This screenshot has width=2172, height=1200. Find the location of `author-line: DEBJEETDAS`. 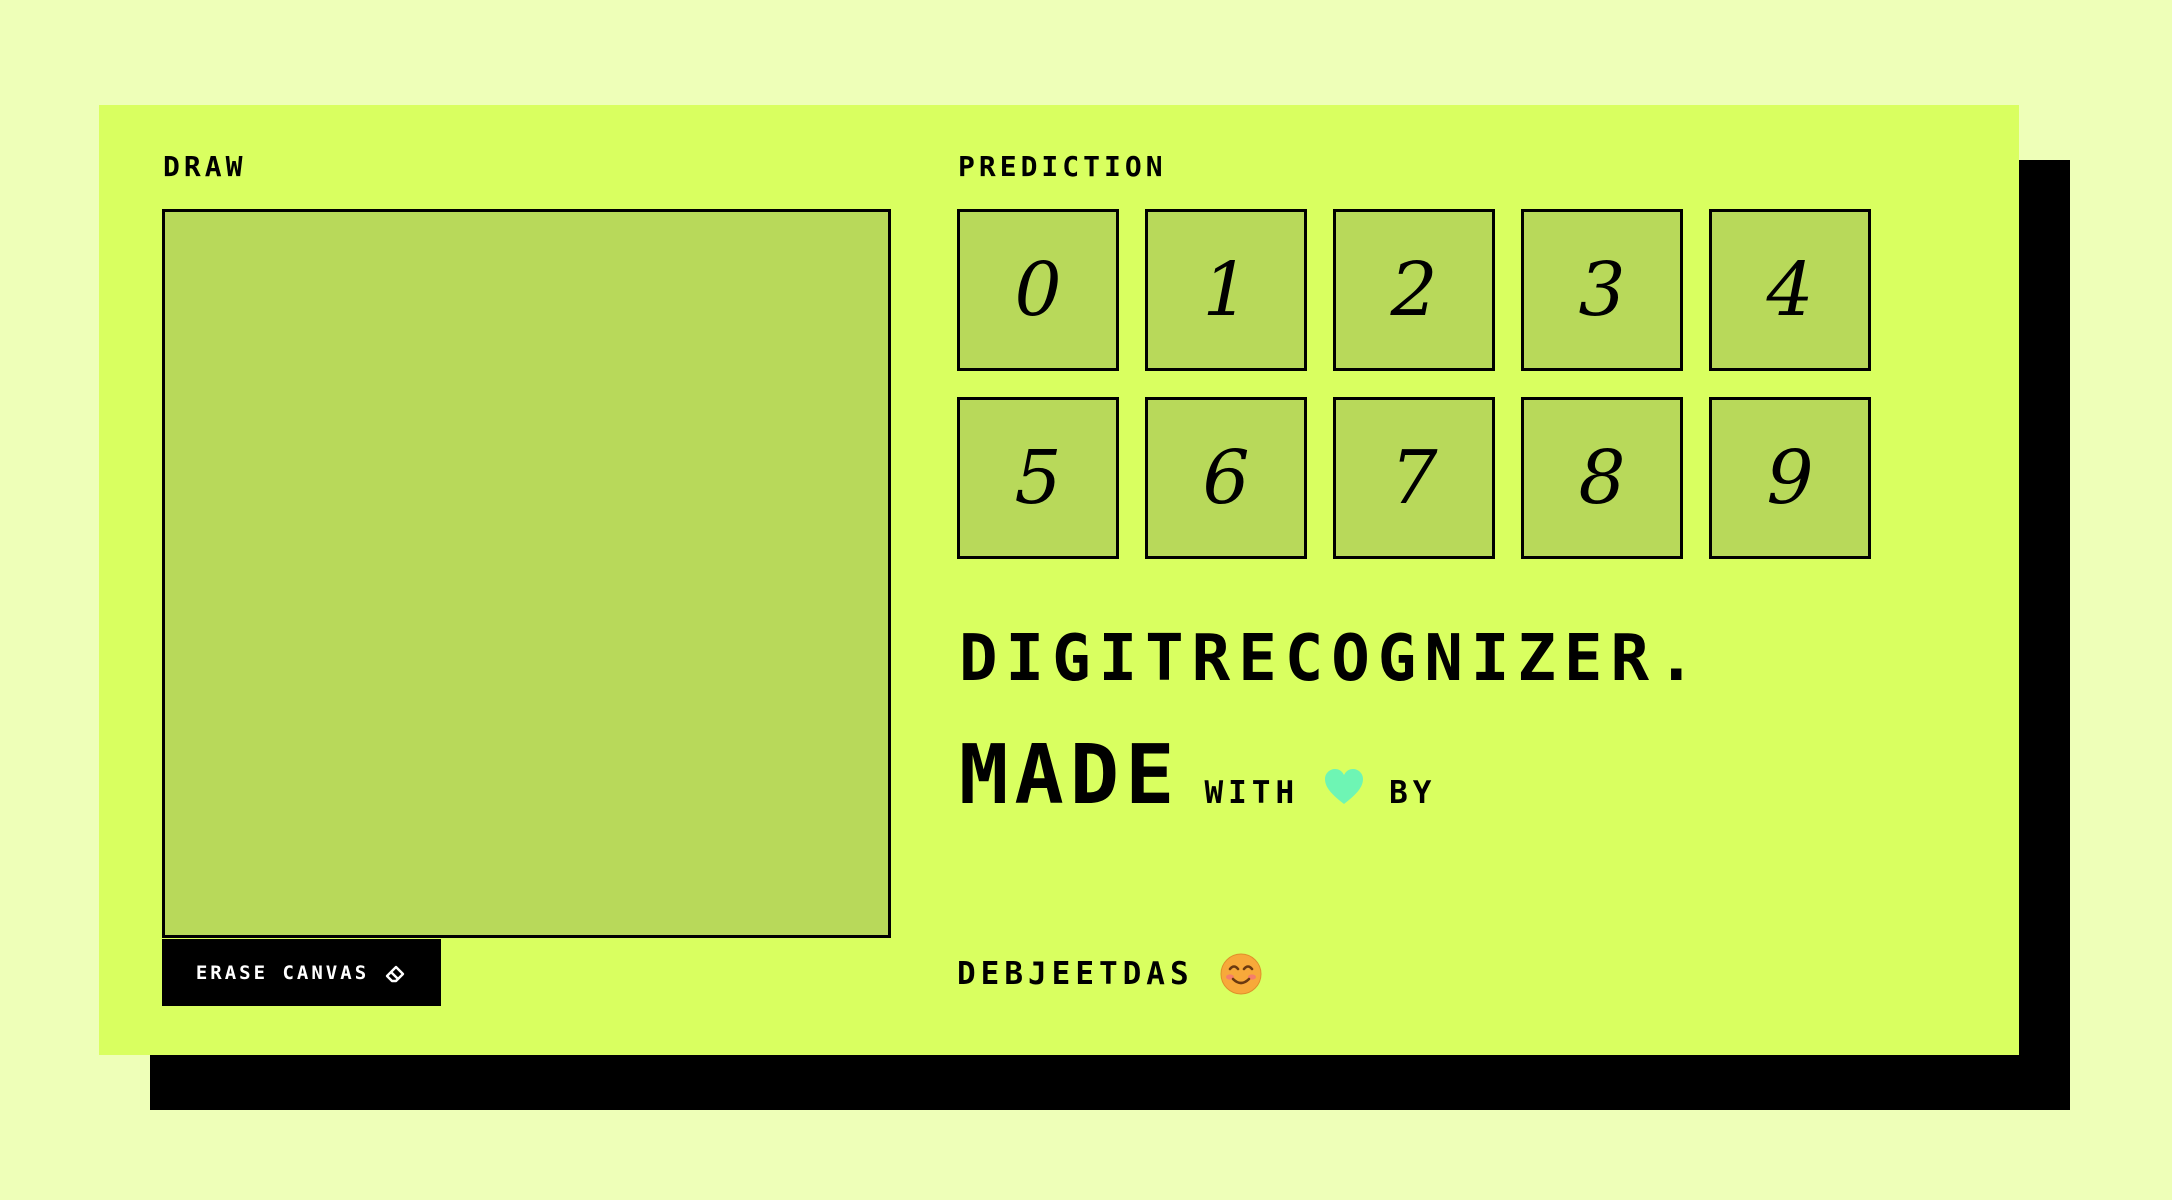

author-line: DEBJEETDAS is located at coordinates (1109, 974).